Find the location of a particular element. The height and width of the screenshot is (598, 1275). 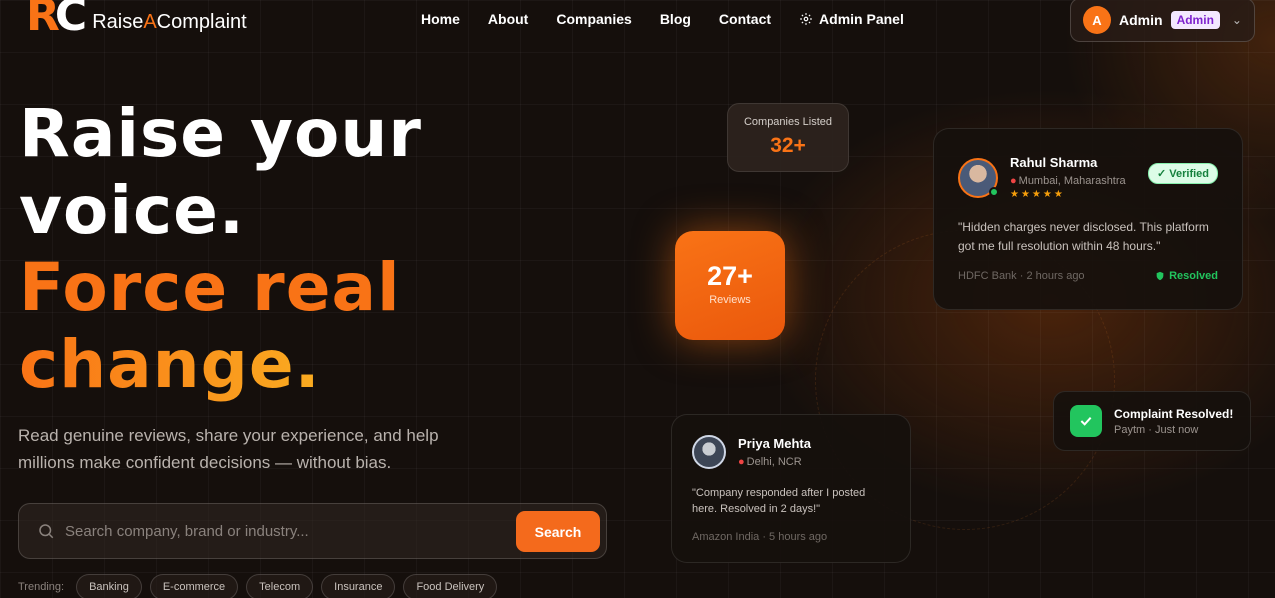

nav-blog: Blog is located at coordinates (675, 19).